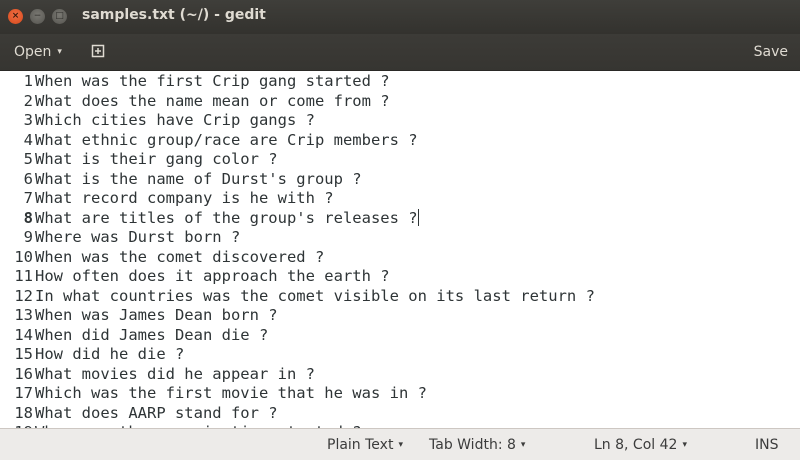 This screenshot has height=460, width=800. What do you see at coordinates (23, 412) in the screenshot?
I see `line-number: 18` at bounding box center [23, 412].